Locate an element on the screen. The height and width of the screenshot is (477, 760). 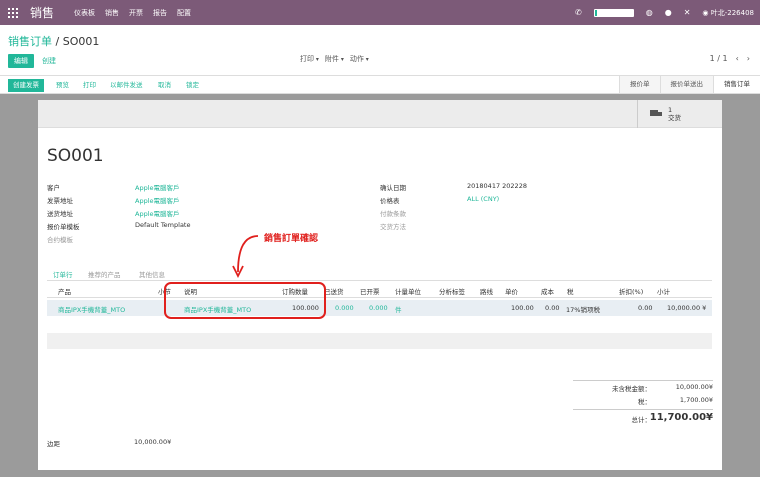
cell-cost: 0.00 is located at coordinates (552, 308).